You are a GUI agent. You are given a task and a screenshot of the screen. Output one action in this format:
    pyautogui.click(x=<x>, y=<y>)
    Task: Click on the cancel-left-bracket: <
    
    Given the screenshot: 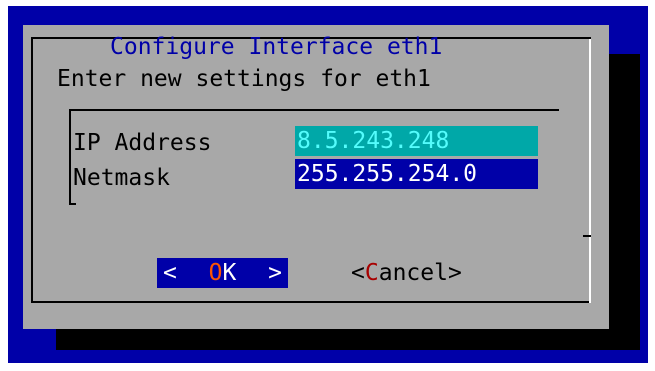 What is the action you would take?
    pyautogui.click(x=358, y=273)
    